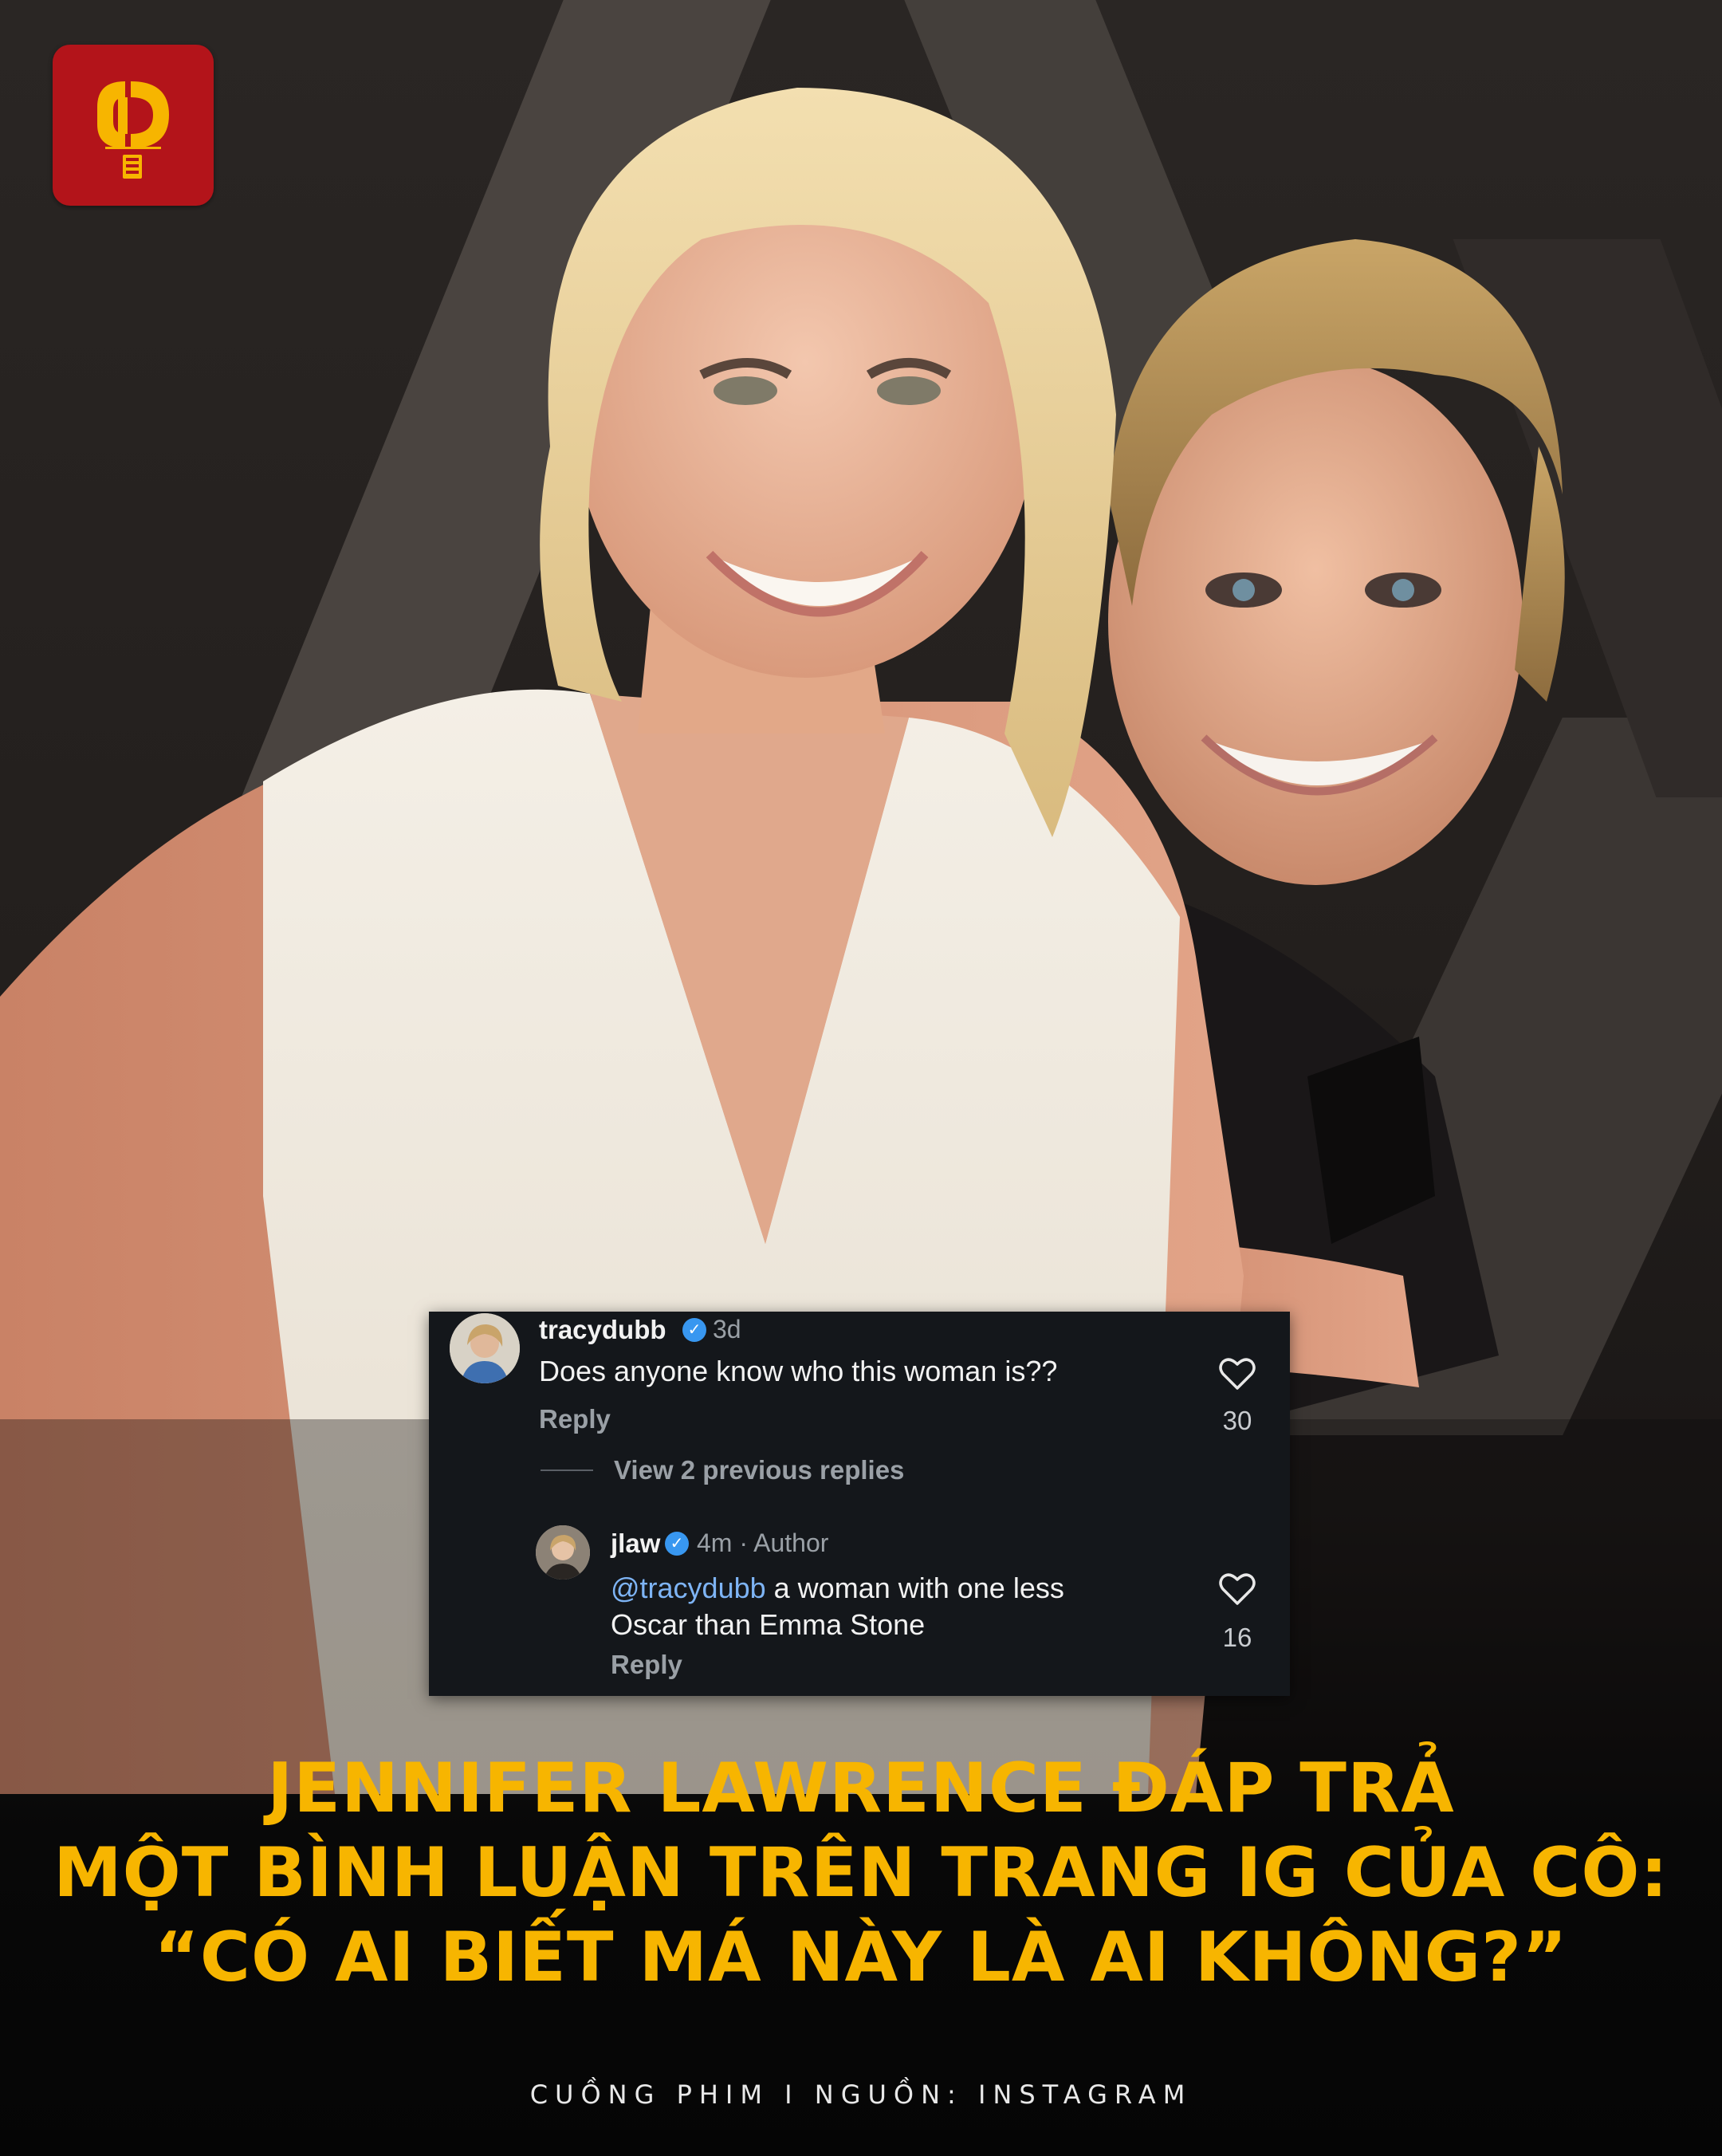 This screenshot has height=2156, width=1722. Describe the element at coordinates (798, 1371) in the screenshot. I see `comment-text: Does anyone know who this woman is??` at that location.